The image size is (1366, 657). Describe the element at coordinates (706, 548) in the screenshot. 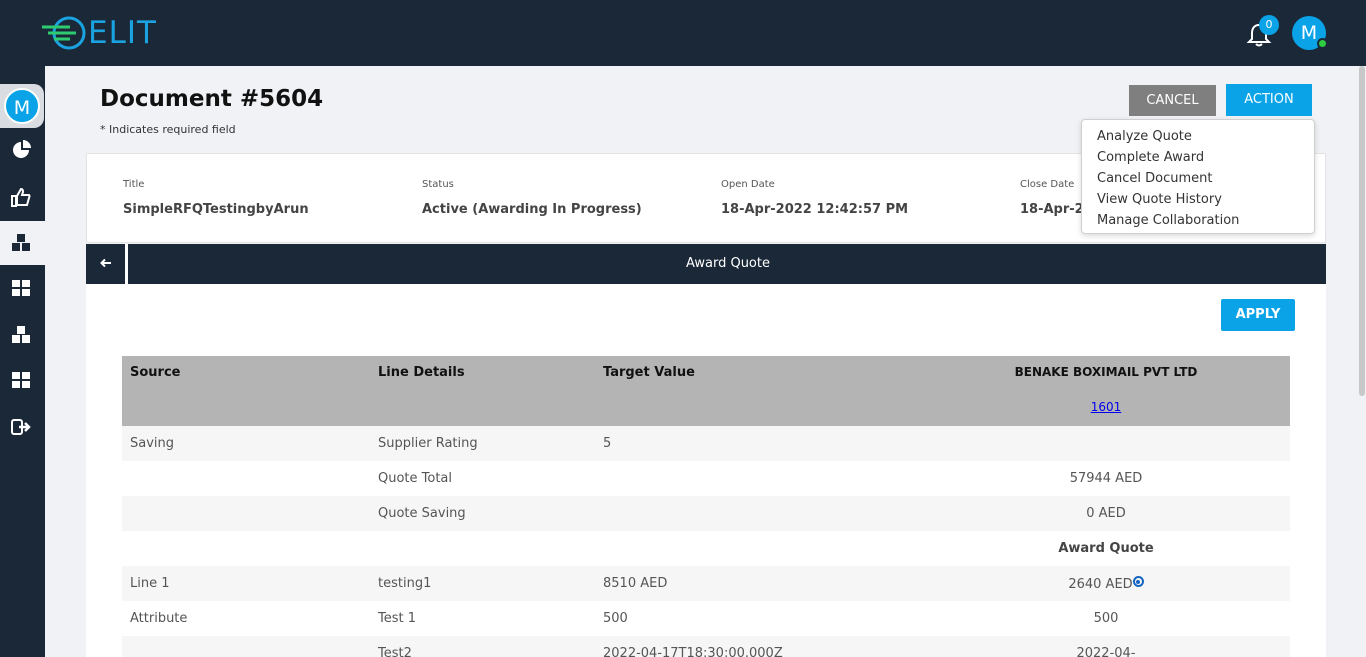

I see `table-row: Award Quote` at that location.